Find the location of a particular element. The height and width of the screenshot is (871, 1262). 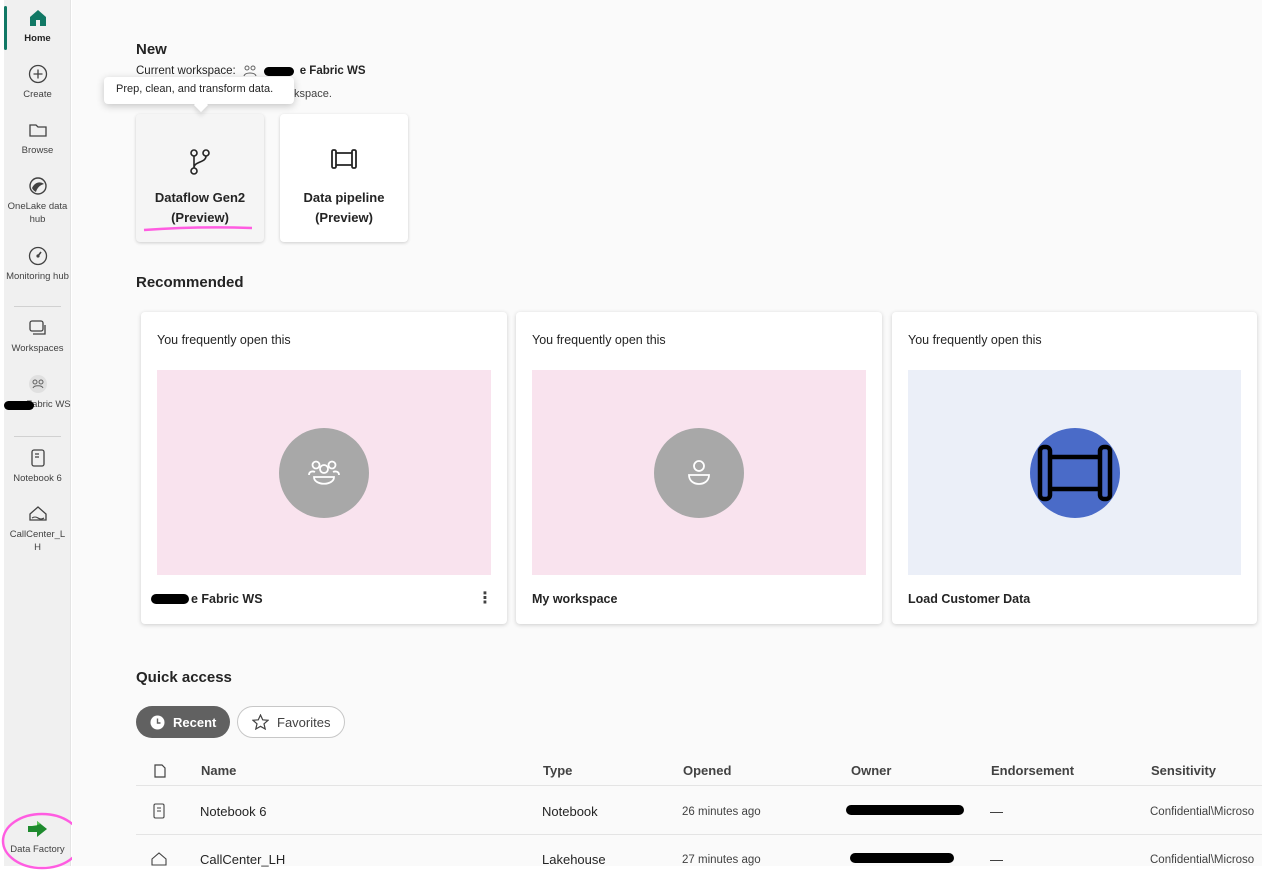

recommended-card-my-workspace: You frequently open this My workspace is located at coordinates (699, 468).